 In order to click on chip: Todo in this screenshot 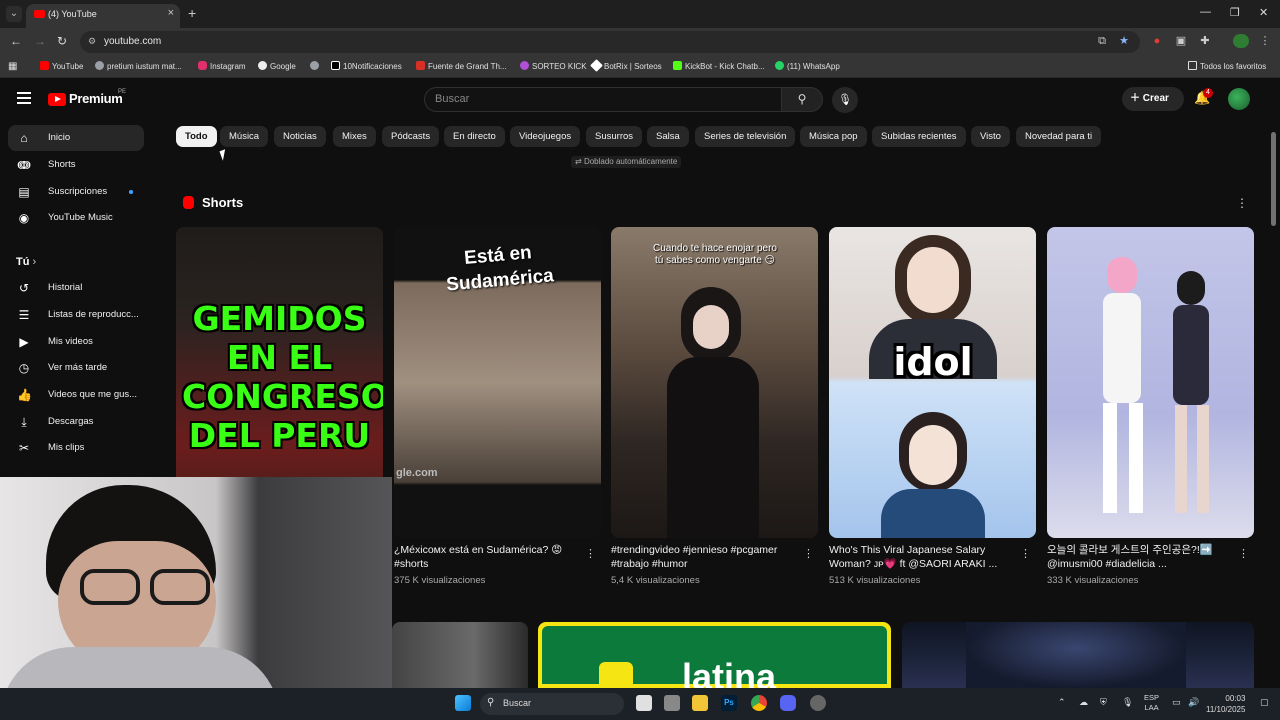, I will do `click(196, 136)`.